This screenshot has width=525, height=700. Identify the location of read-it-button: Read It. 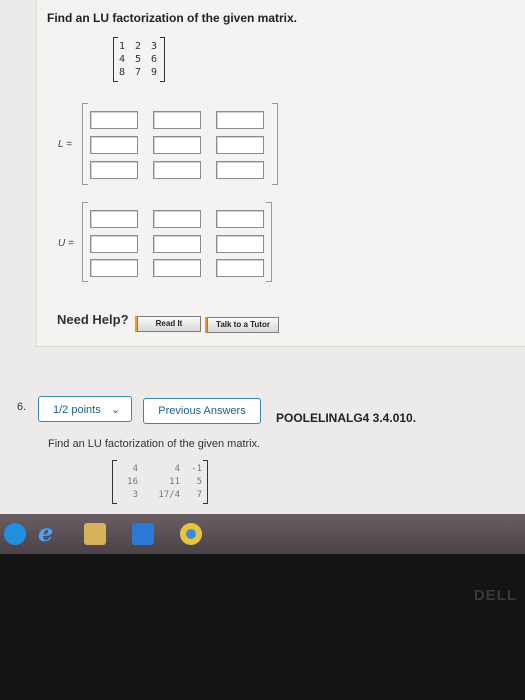
(169, 324).